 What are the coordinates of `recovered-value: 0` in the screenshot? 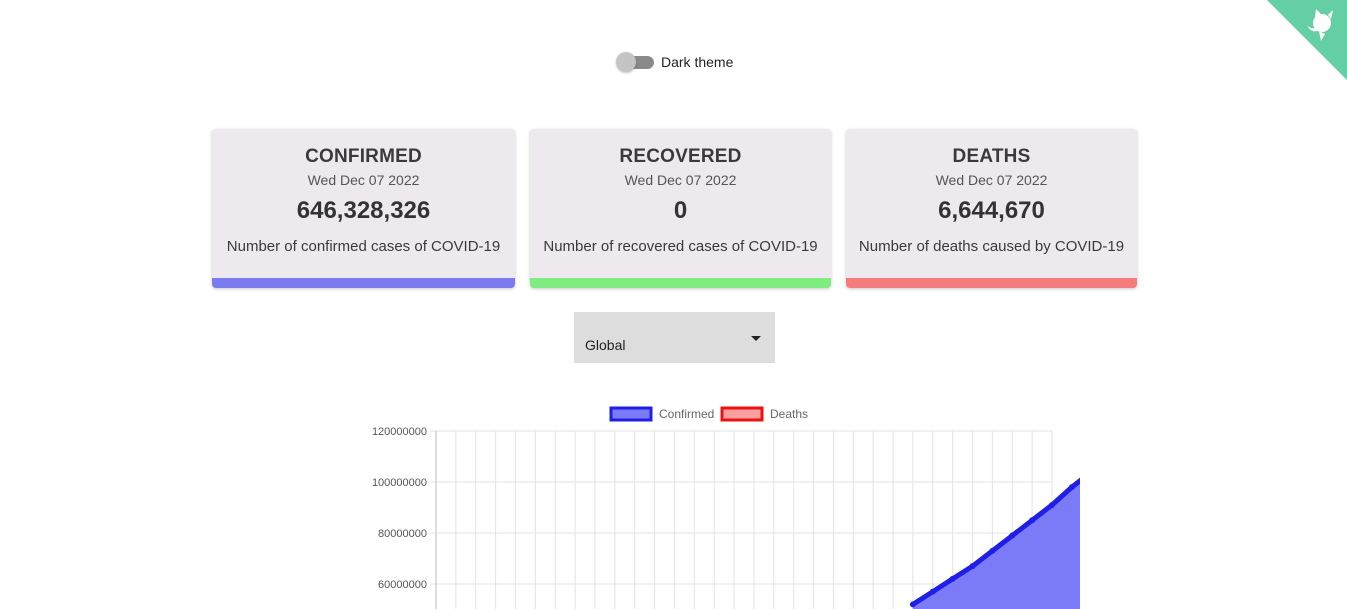 It's located at (680, 210).